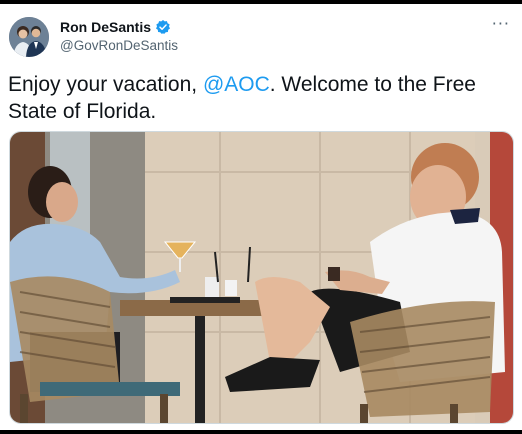  What do you see at coordinates (236, 84) in the screenshot?
I see `mention-link: @AOC` at bounding box center [236, 84].